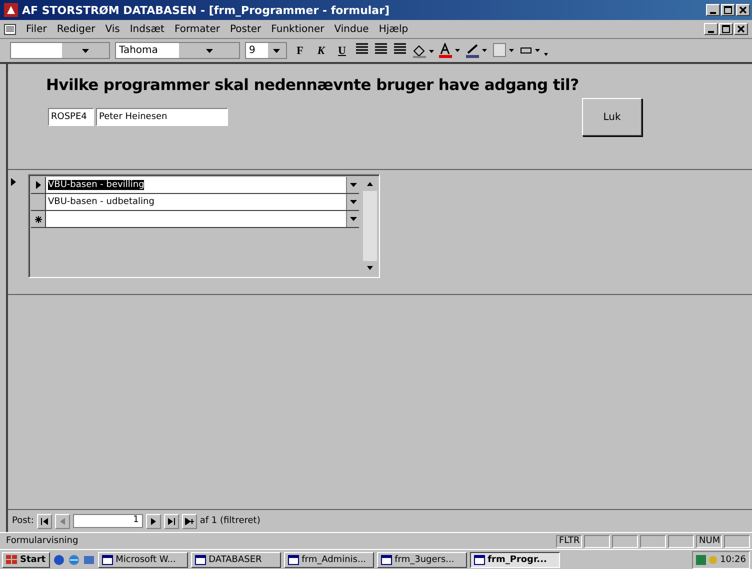 The image size is (752, 569). I want to click on scroll-up-icon, so click(370, 184).